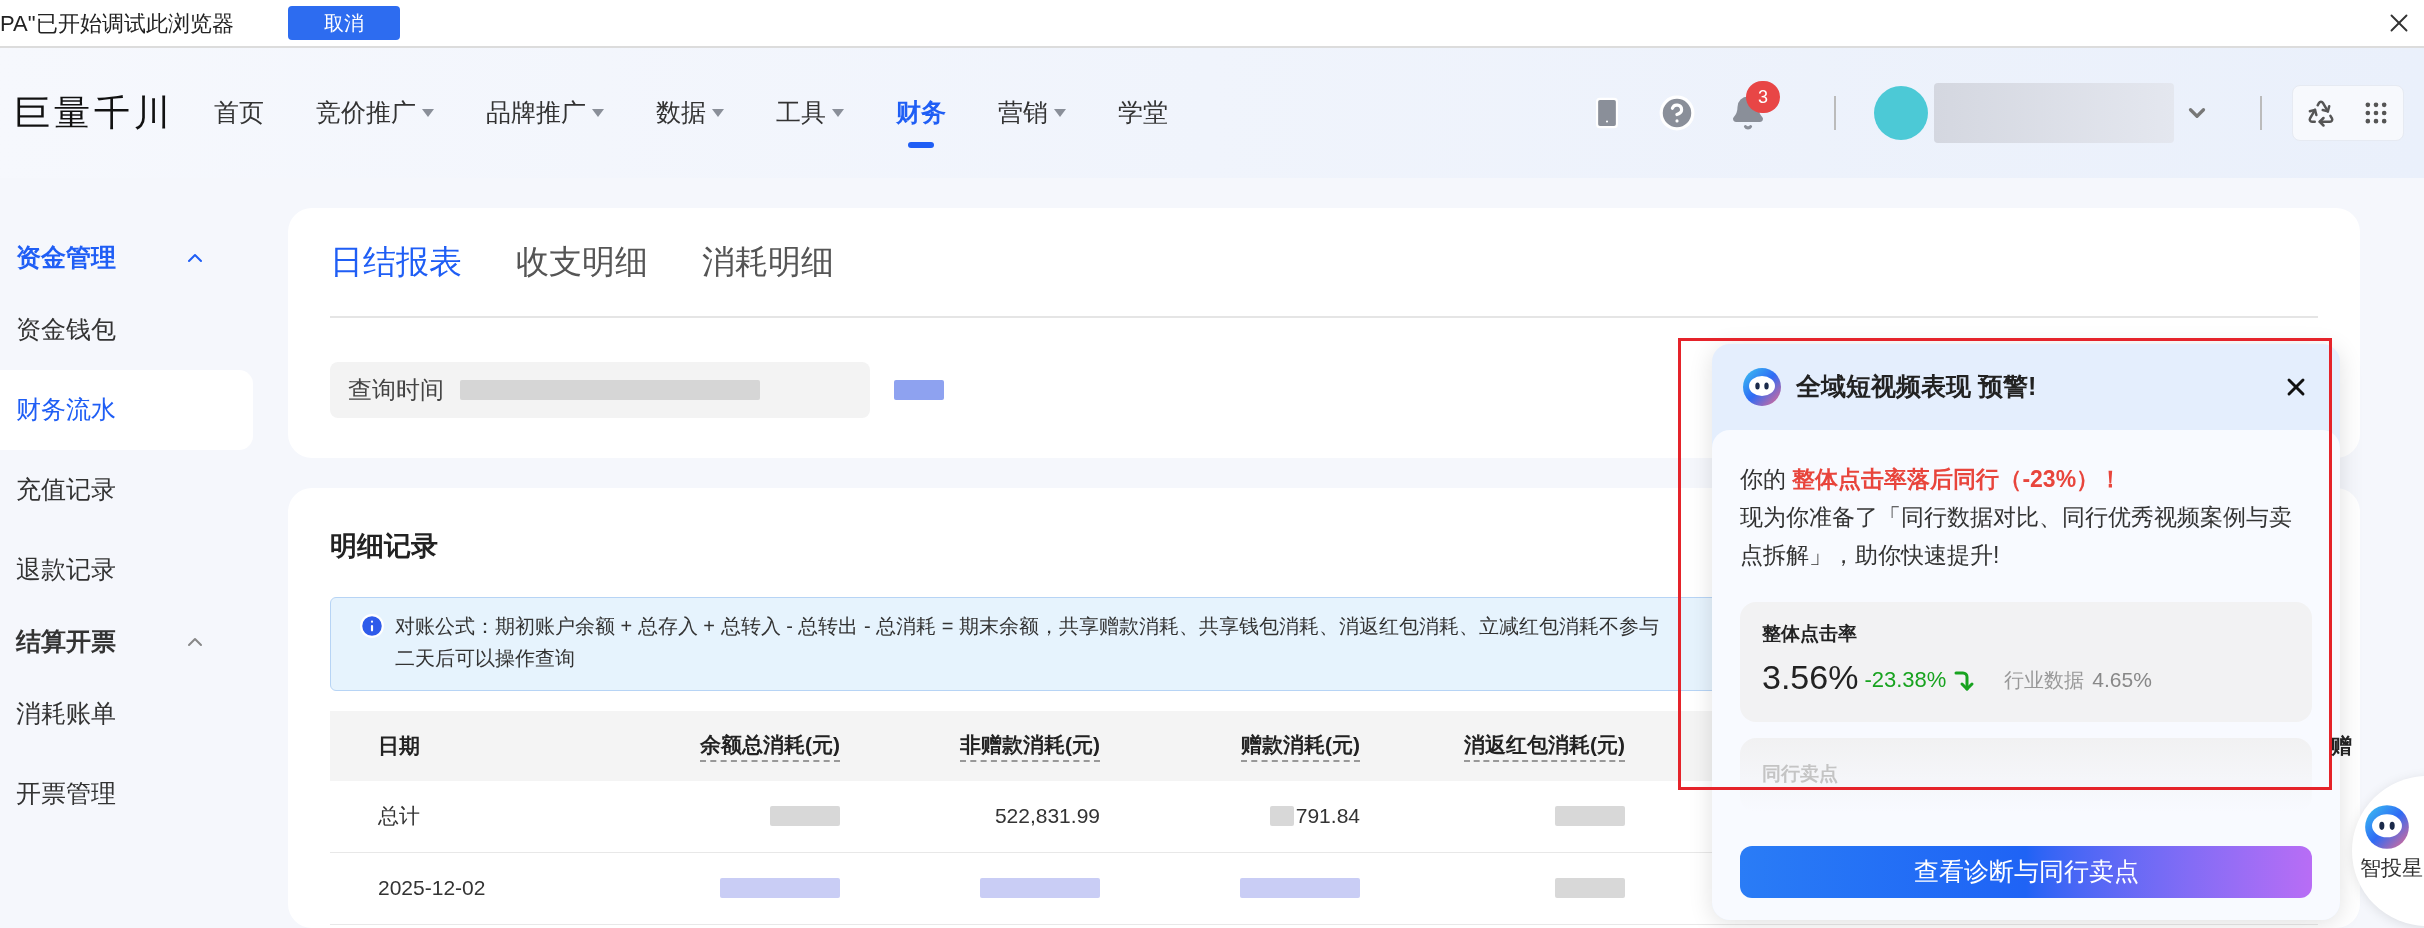  Describe the element at coordinates (126, 330) in the screenshot. I see `sidebar-item: 资金钱包` at that location.